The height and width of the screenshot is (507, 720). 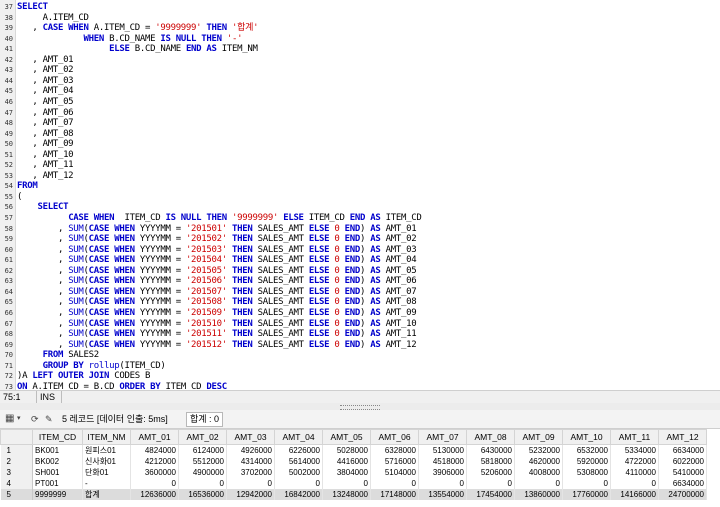 I want to click on column-header: AMT_03, so click(x=250, y=437).